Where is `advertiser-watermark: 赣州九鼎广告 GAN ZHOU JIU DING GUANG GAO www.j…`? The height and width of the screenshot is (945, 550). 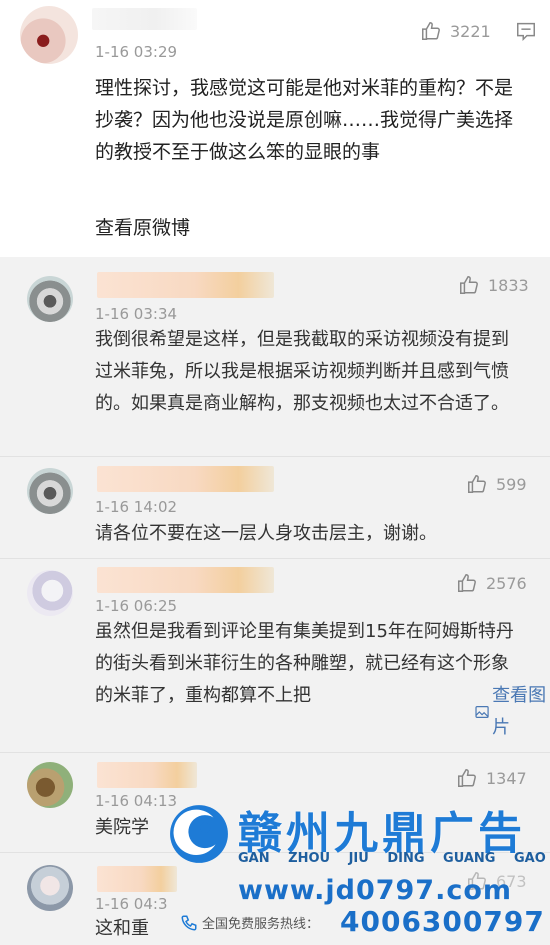
advertiser-watermark: 赣州九鼎广告 GAN ZHOU JIU DING GUANG GAO www.j… is located at coordinates (350, 870).